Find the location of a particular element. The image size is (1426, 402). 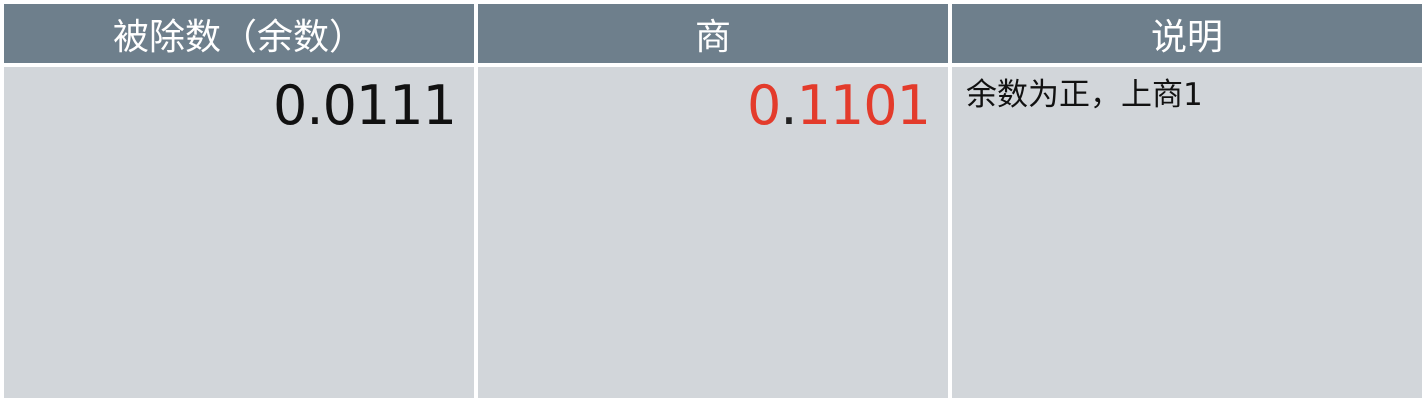

dividend-value: 0.0111 is located at coordinates (365, 105).